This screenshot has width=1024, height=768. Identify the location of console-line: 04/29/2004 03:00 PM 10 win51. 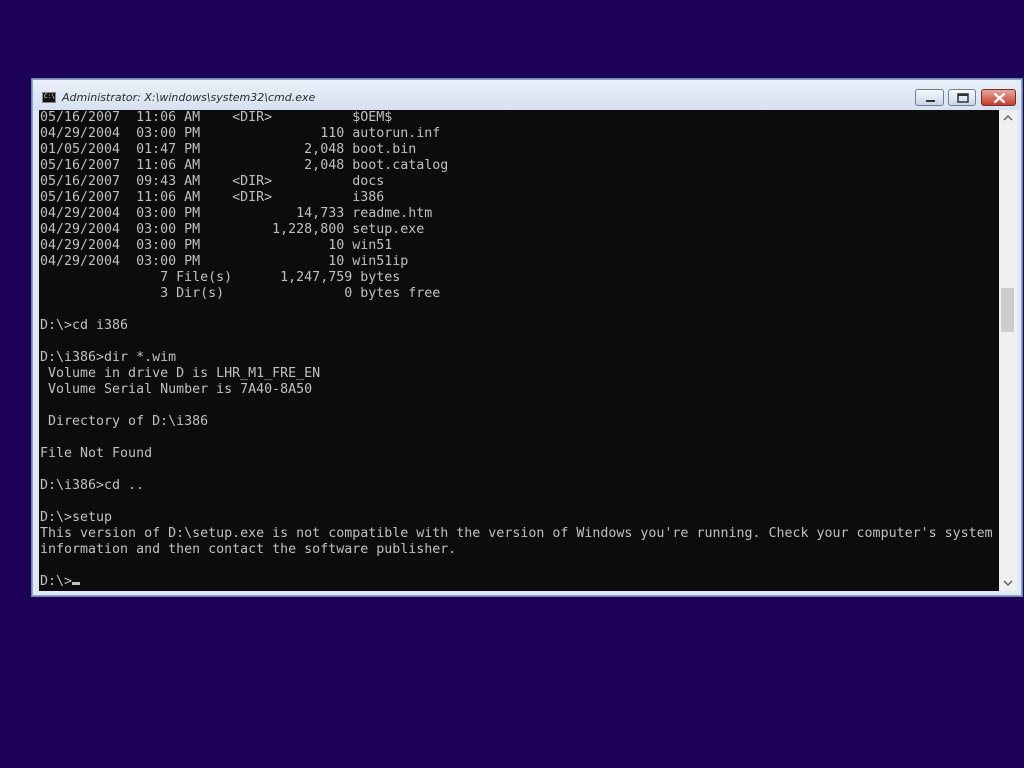
(216, 245).